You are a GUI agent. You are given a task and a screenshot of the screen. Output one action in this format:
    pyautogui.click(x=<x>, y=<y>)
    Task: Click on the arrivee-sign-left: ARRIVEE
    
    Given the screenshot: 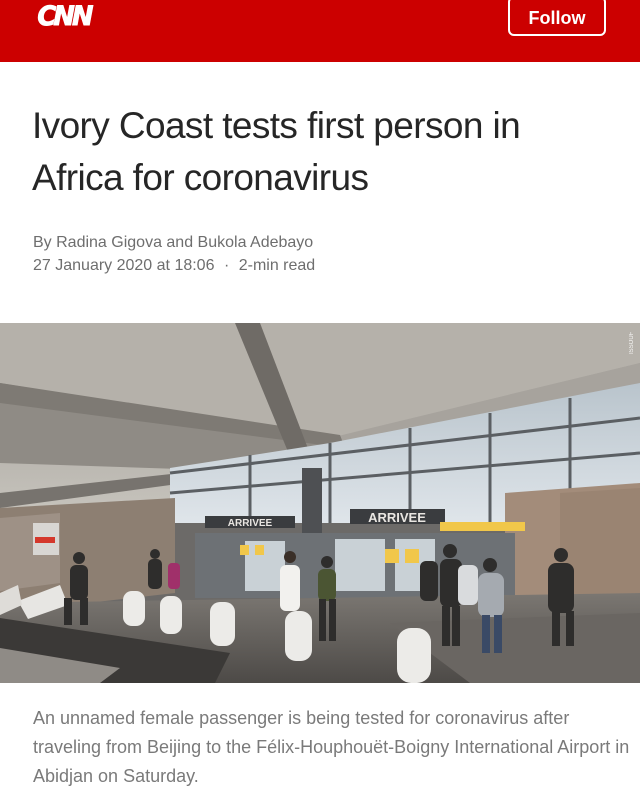 What is the action you would take?
    pyautogui.click(x=250, y=523)
    